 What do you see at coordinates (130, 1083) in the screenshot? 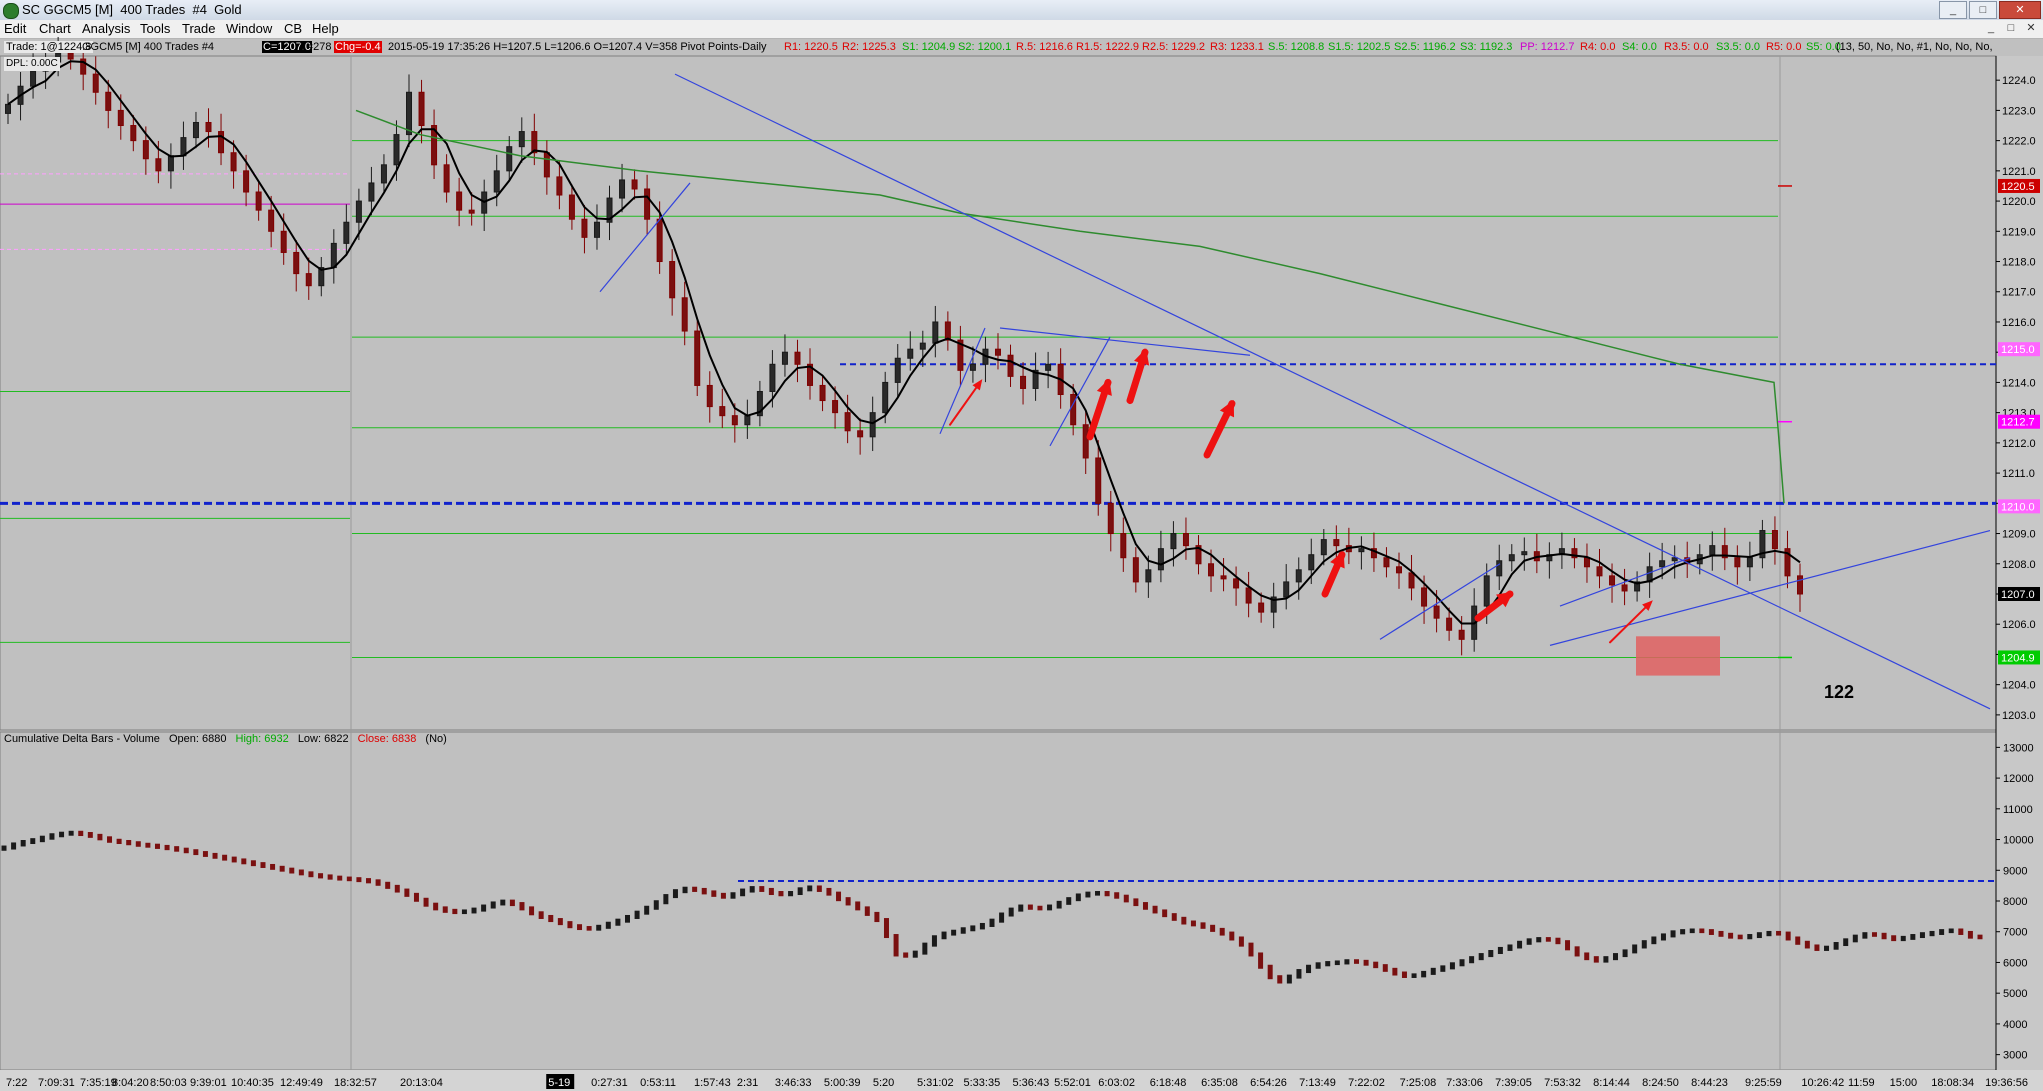
I see `x-tick-label: 8:04:20` at bounding box center [130, 1083].